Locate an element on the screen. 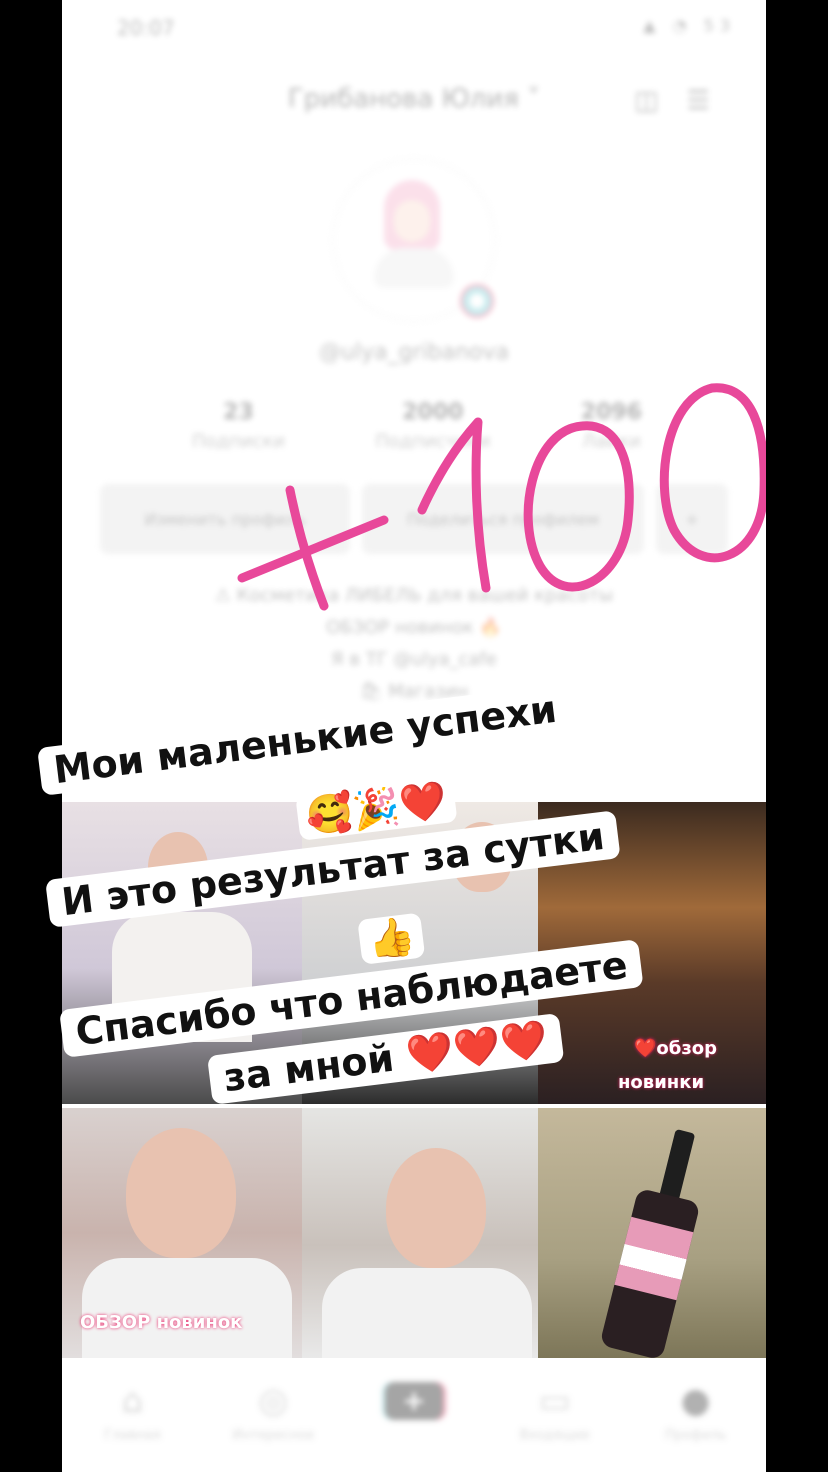 This screenshot has height=1472, width=828. bottle-label is located at coordinates (654, 1258).